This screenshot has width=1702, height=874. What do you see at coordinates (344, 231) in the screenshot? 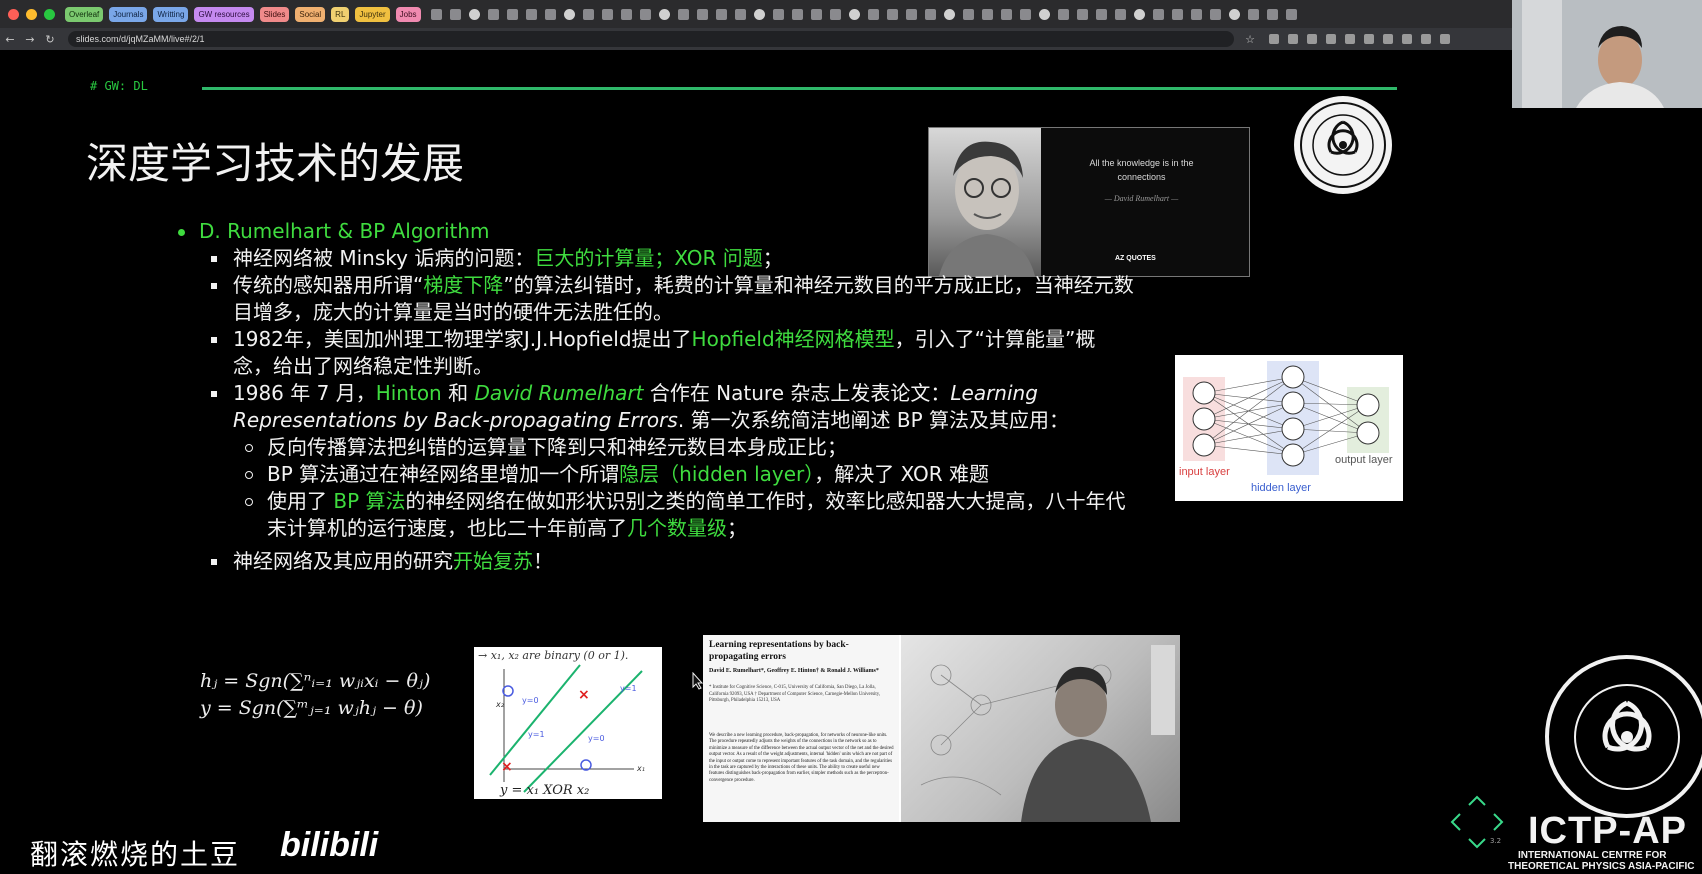
I see `heading-text: D. Rumelhart & BP Algorithm` at bounding box center [344, 231].